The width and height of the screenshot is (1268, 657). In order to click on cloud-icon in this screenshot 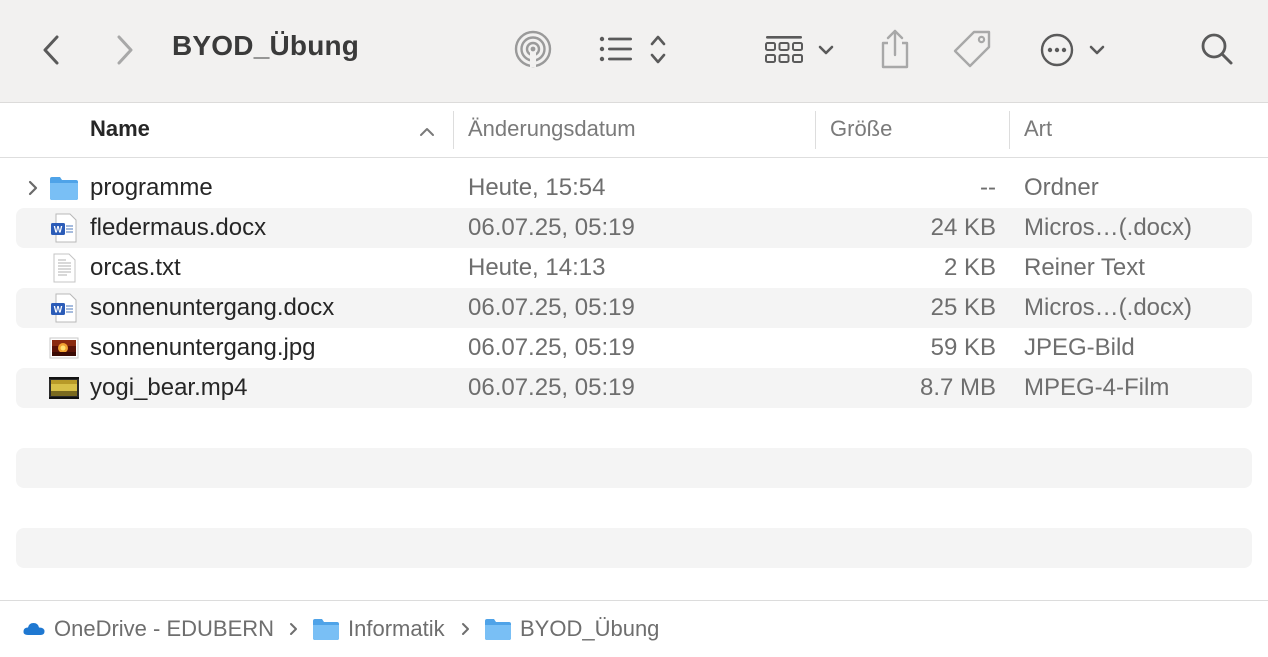, I will do `click(34, 629)`.